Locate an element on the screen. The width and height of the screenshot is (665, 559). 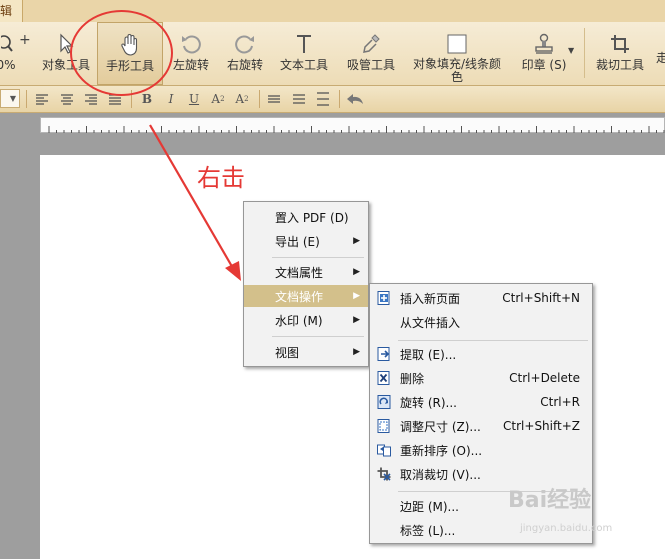
menu-item-document-operations: 文档操作 ▶ is located at coordinates (306, 296).